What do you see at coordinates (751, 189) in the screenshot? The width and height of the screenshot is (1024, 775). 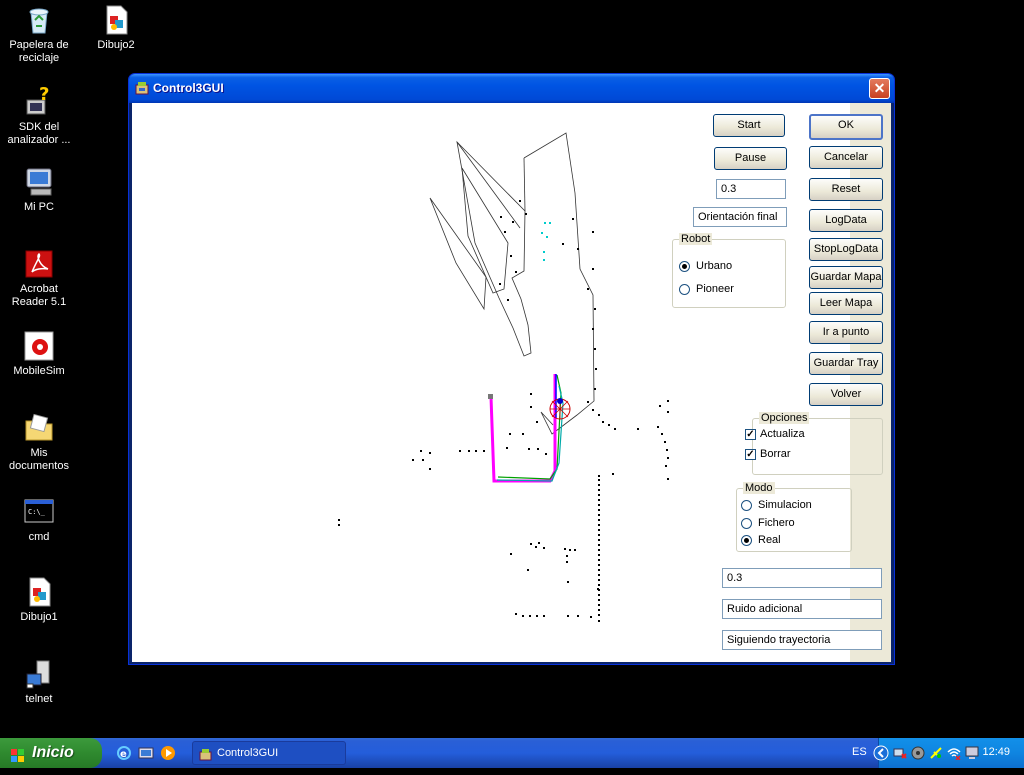 I see `value-input-top: 0.3` at bounding box center [751, 189].